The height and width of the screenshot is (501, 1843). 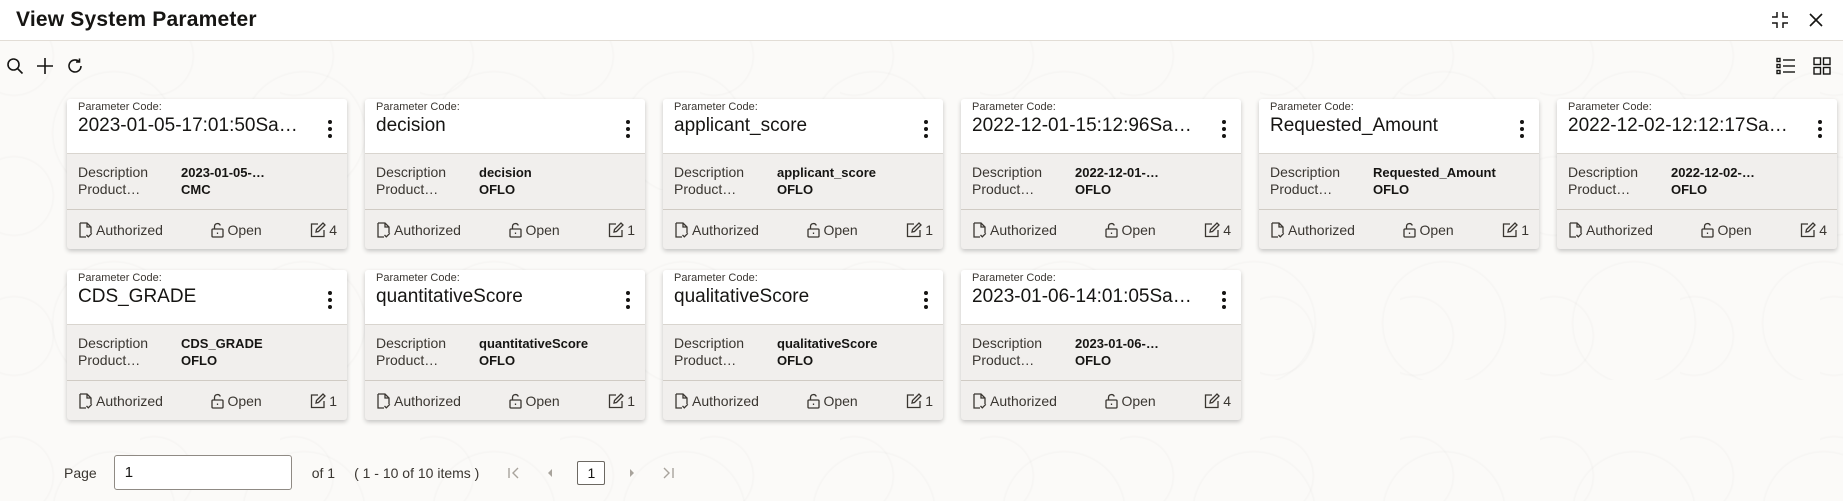 I want to click on refresh-icon, so click(x=75, y=66).